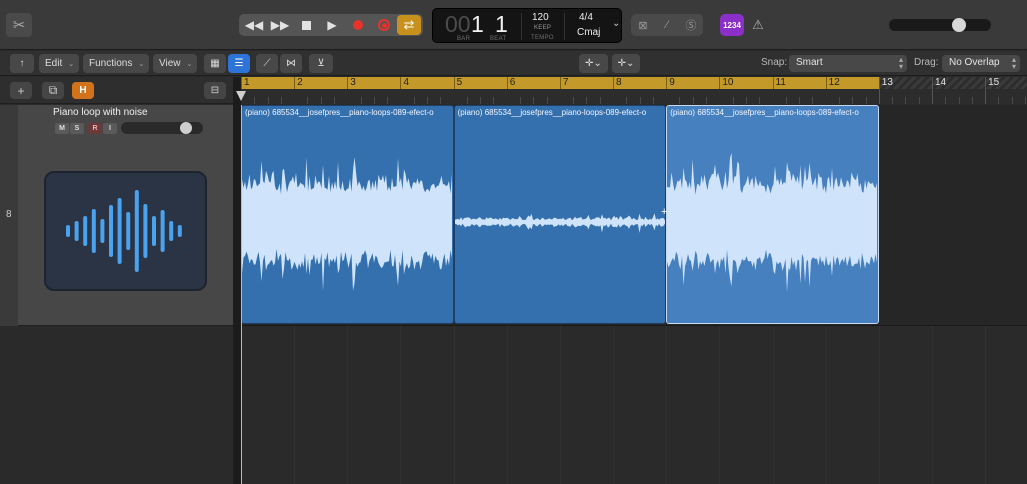 The image size is (1027, 484). What do you see at coordinates (162, 128) in the screenshot?
I see `track-volume-slider` at bounding box center [162, 128].